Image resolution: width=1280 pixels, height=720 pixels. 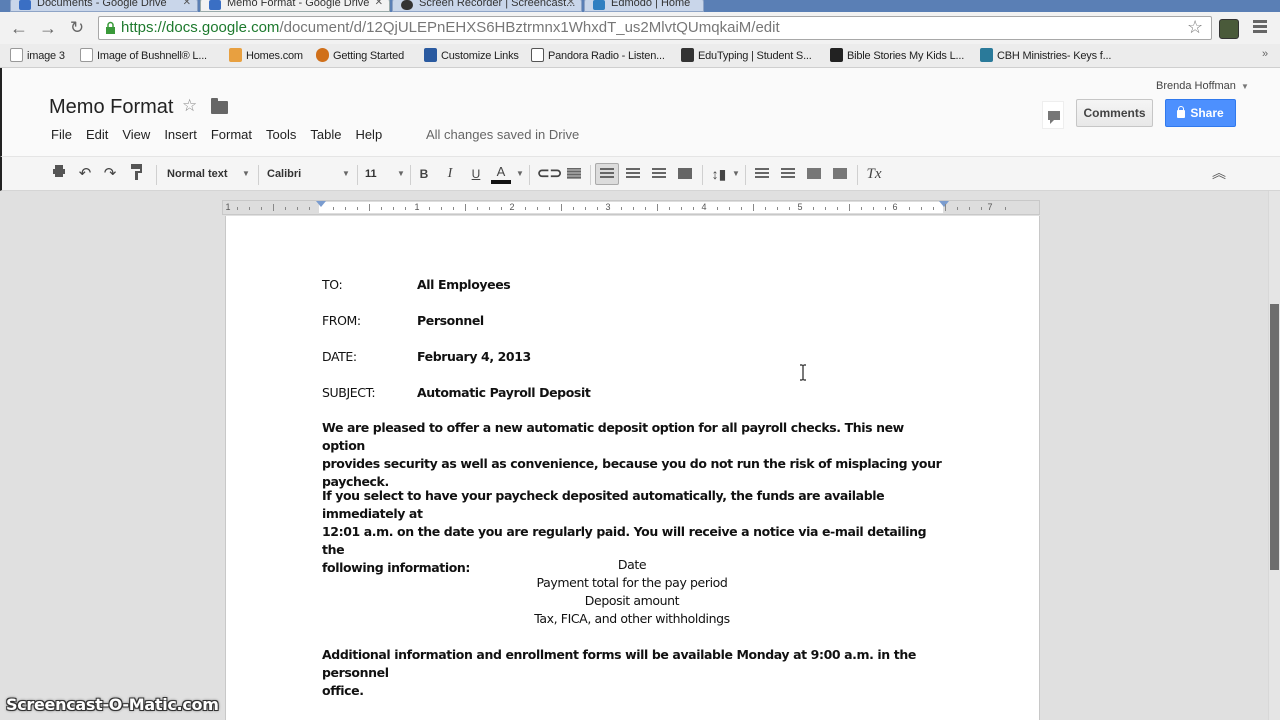 I want to click on folder-icon, so click(x=219, y=106).